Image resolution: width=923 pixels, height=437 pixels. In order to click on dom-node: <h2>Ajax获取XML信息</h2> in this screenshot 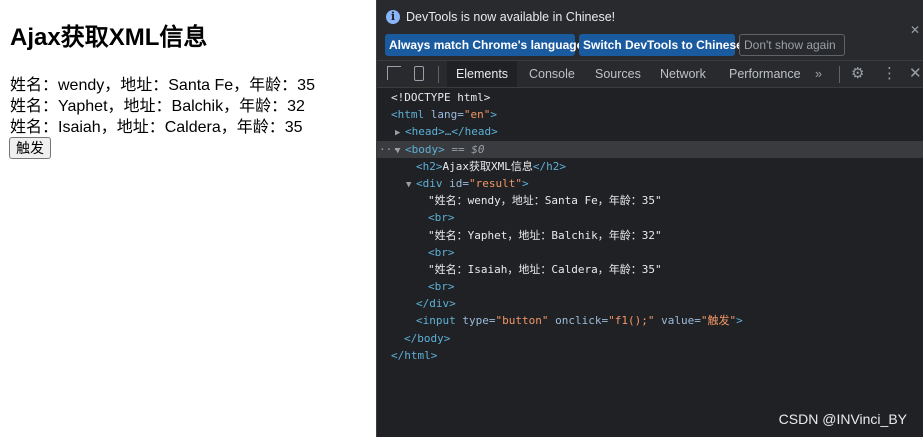, I will do `click(650, 166)`.